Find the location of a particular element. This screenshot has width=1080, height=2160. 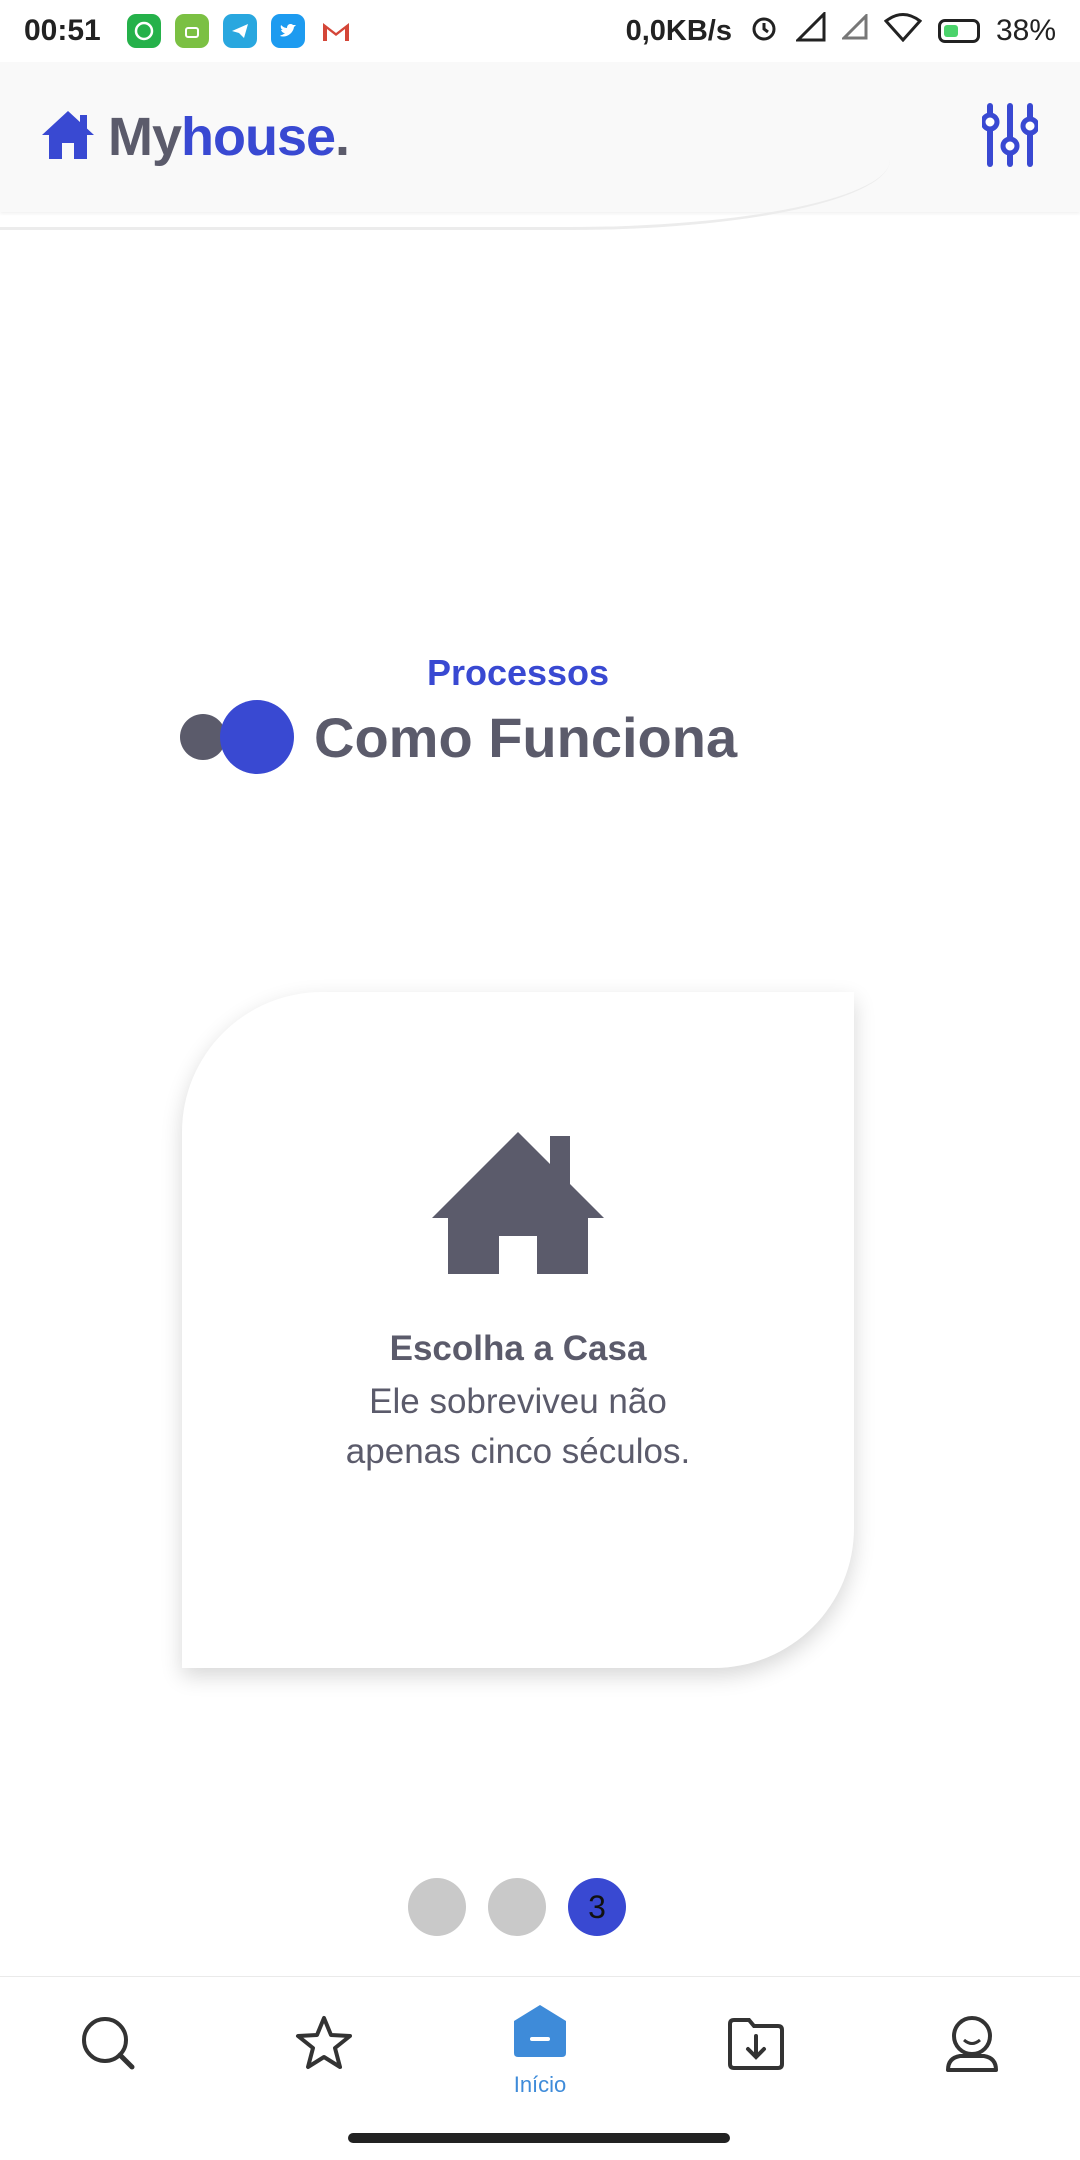

star-icon is located at coordinates (324, 2045).